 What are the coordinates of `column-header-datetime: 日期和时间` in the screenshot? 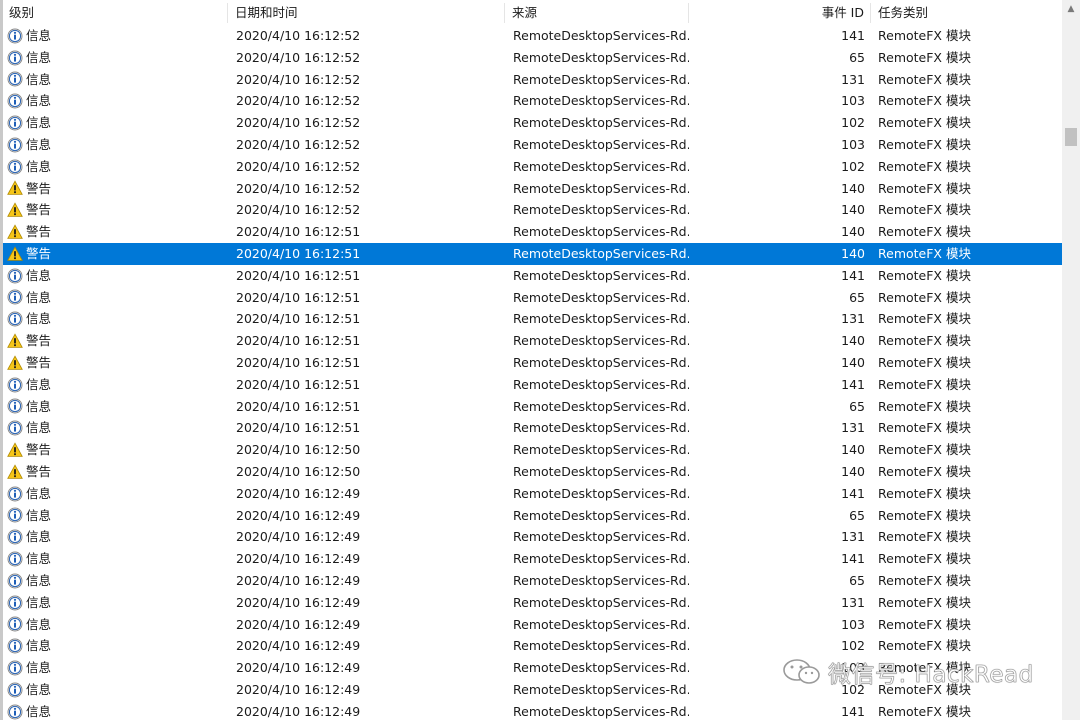 It's located at (366, 13).